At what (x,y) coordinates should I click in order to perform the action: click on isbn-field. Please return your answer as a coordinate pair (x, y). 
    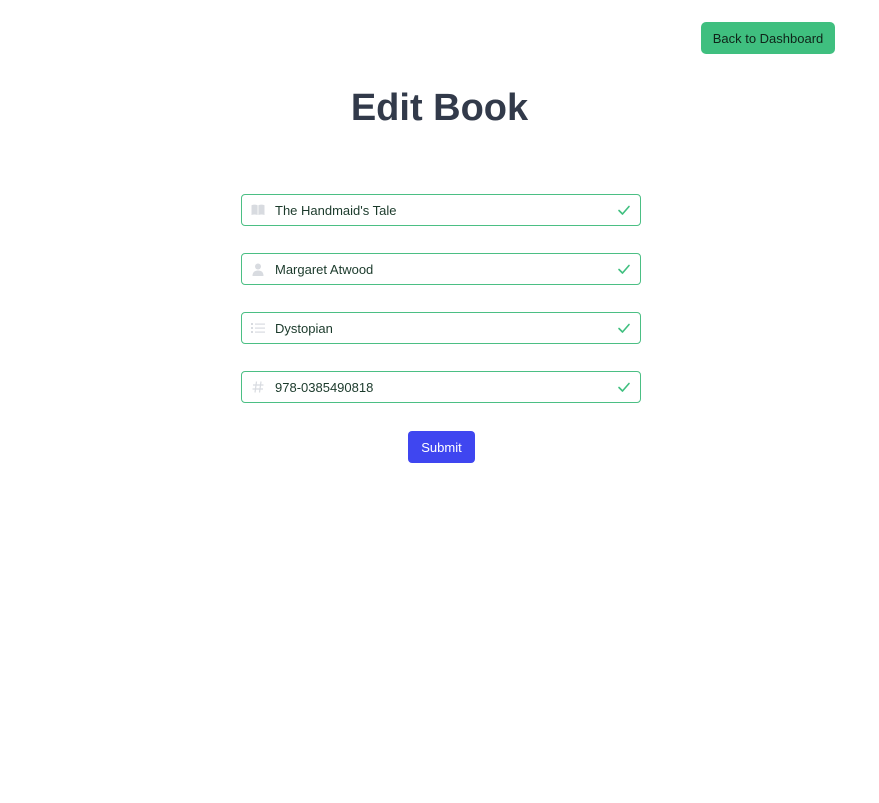
    Looking at the image, I should click on (441, 387).